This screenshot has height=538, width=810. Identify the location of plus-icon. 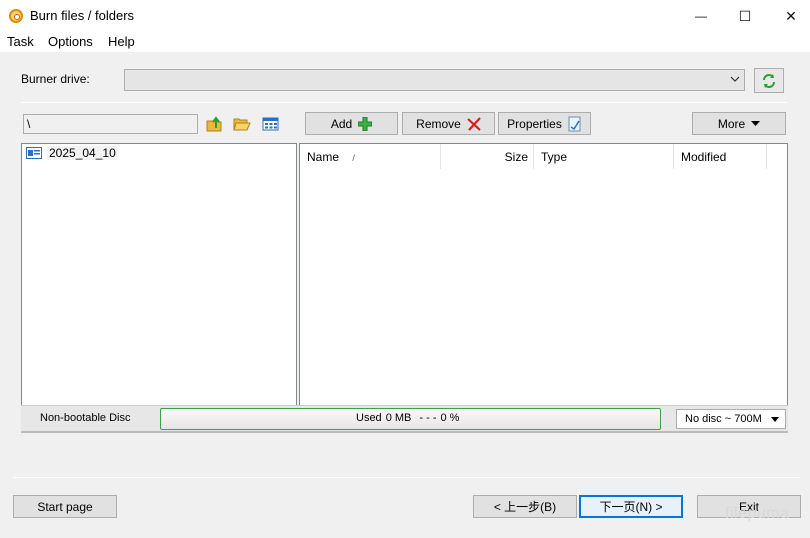
(365, 123).